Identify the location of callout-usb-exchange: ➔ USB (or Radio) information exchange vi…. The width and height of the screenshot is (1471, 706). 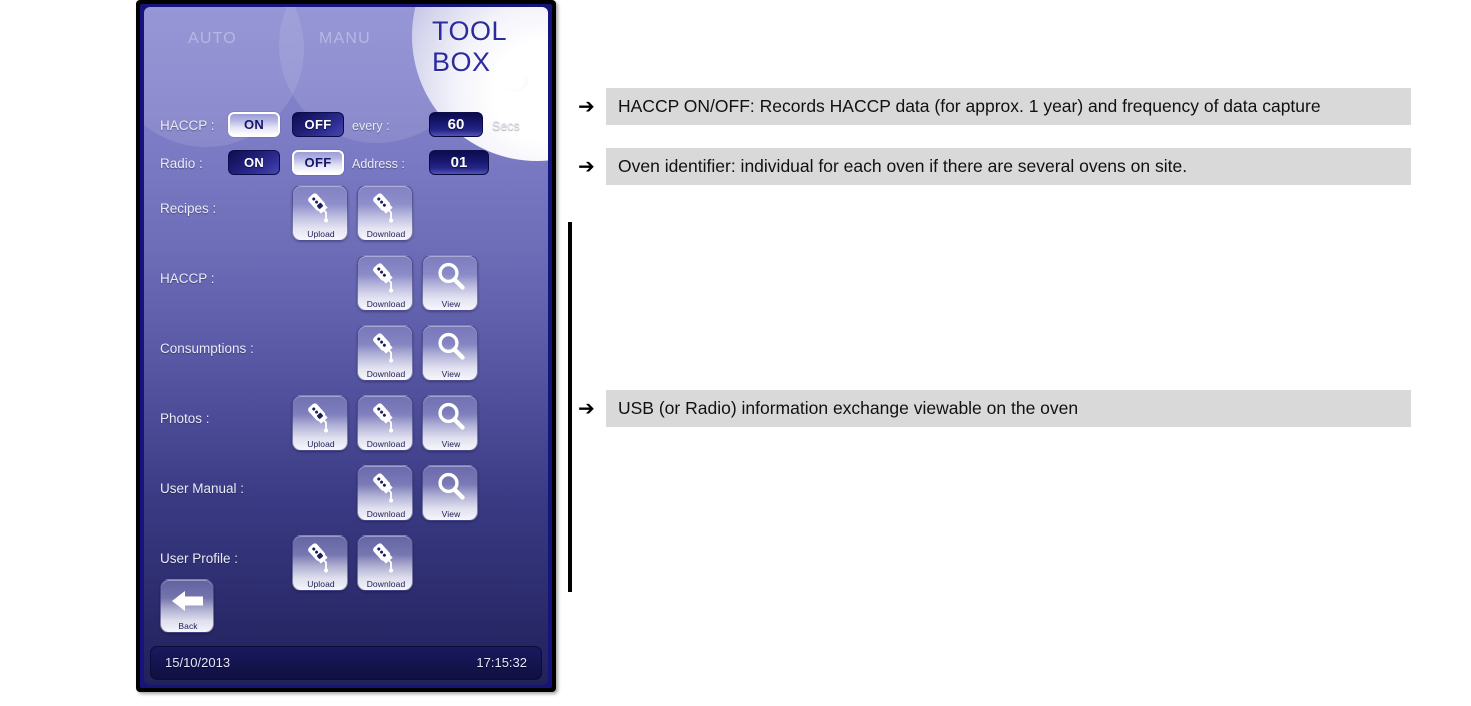
(994, 408).